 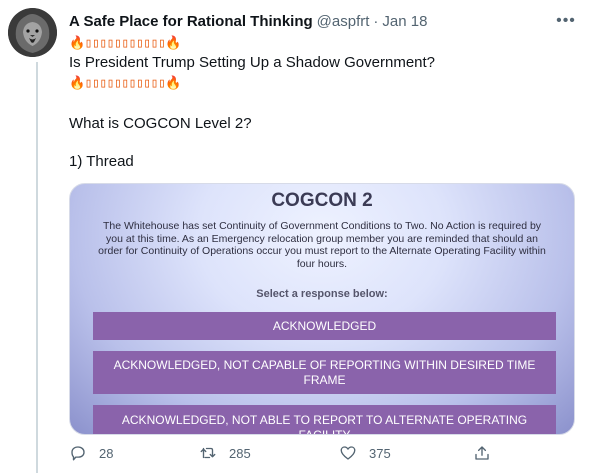 I want to click on more-options-icon: •••, so click(x=566, y=21).